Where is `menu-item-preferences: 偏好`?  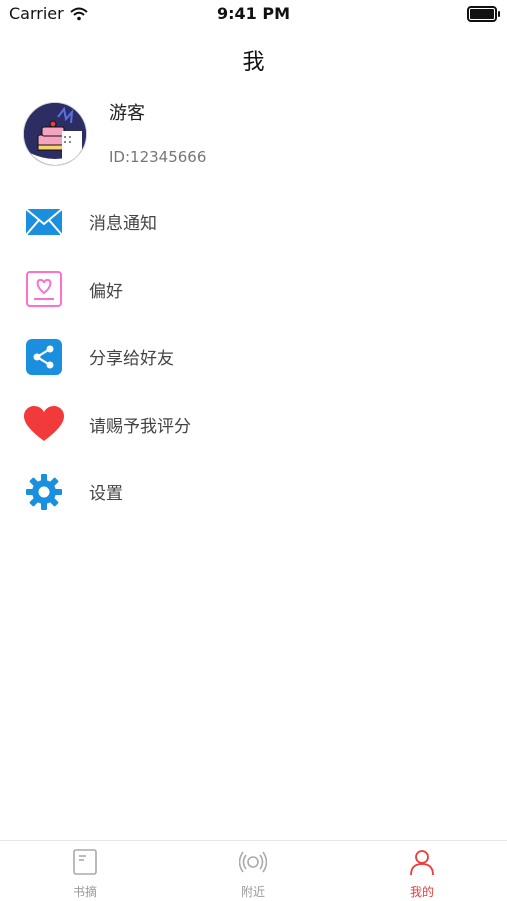 menu-item-preferences: 偏好 is located at coordinates (253, 290).